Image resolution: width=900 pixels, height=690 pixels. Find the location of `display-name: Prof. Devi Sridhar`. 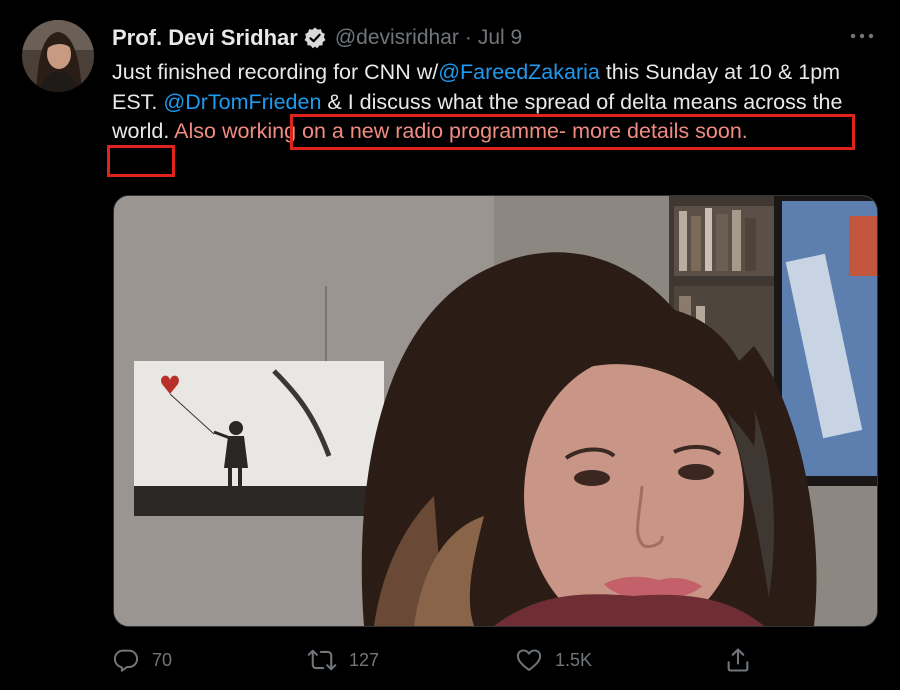

display-name: Prof. Devi Sridhar is located at coordinates (205, 38).